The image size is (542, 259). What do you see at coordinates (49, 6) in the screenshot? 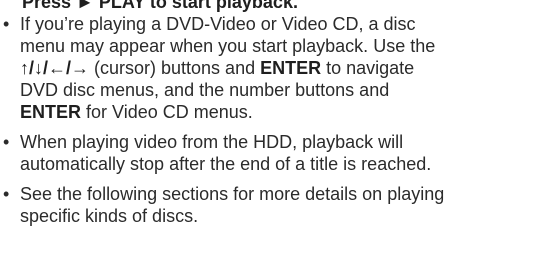
I see `heading-prefix: Press` at bounding box center [49, 6].